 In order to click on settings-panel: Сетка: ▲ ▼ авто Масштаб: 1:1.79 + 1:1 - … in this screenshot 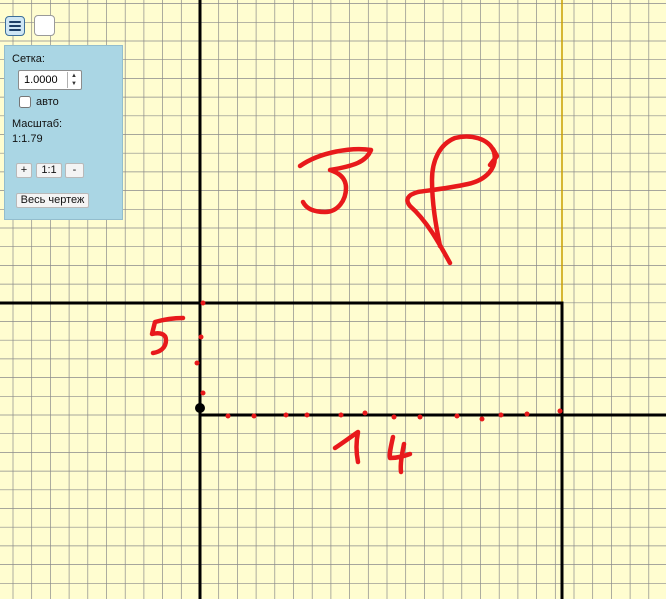, I will do `click(63, 132)`.